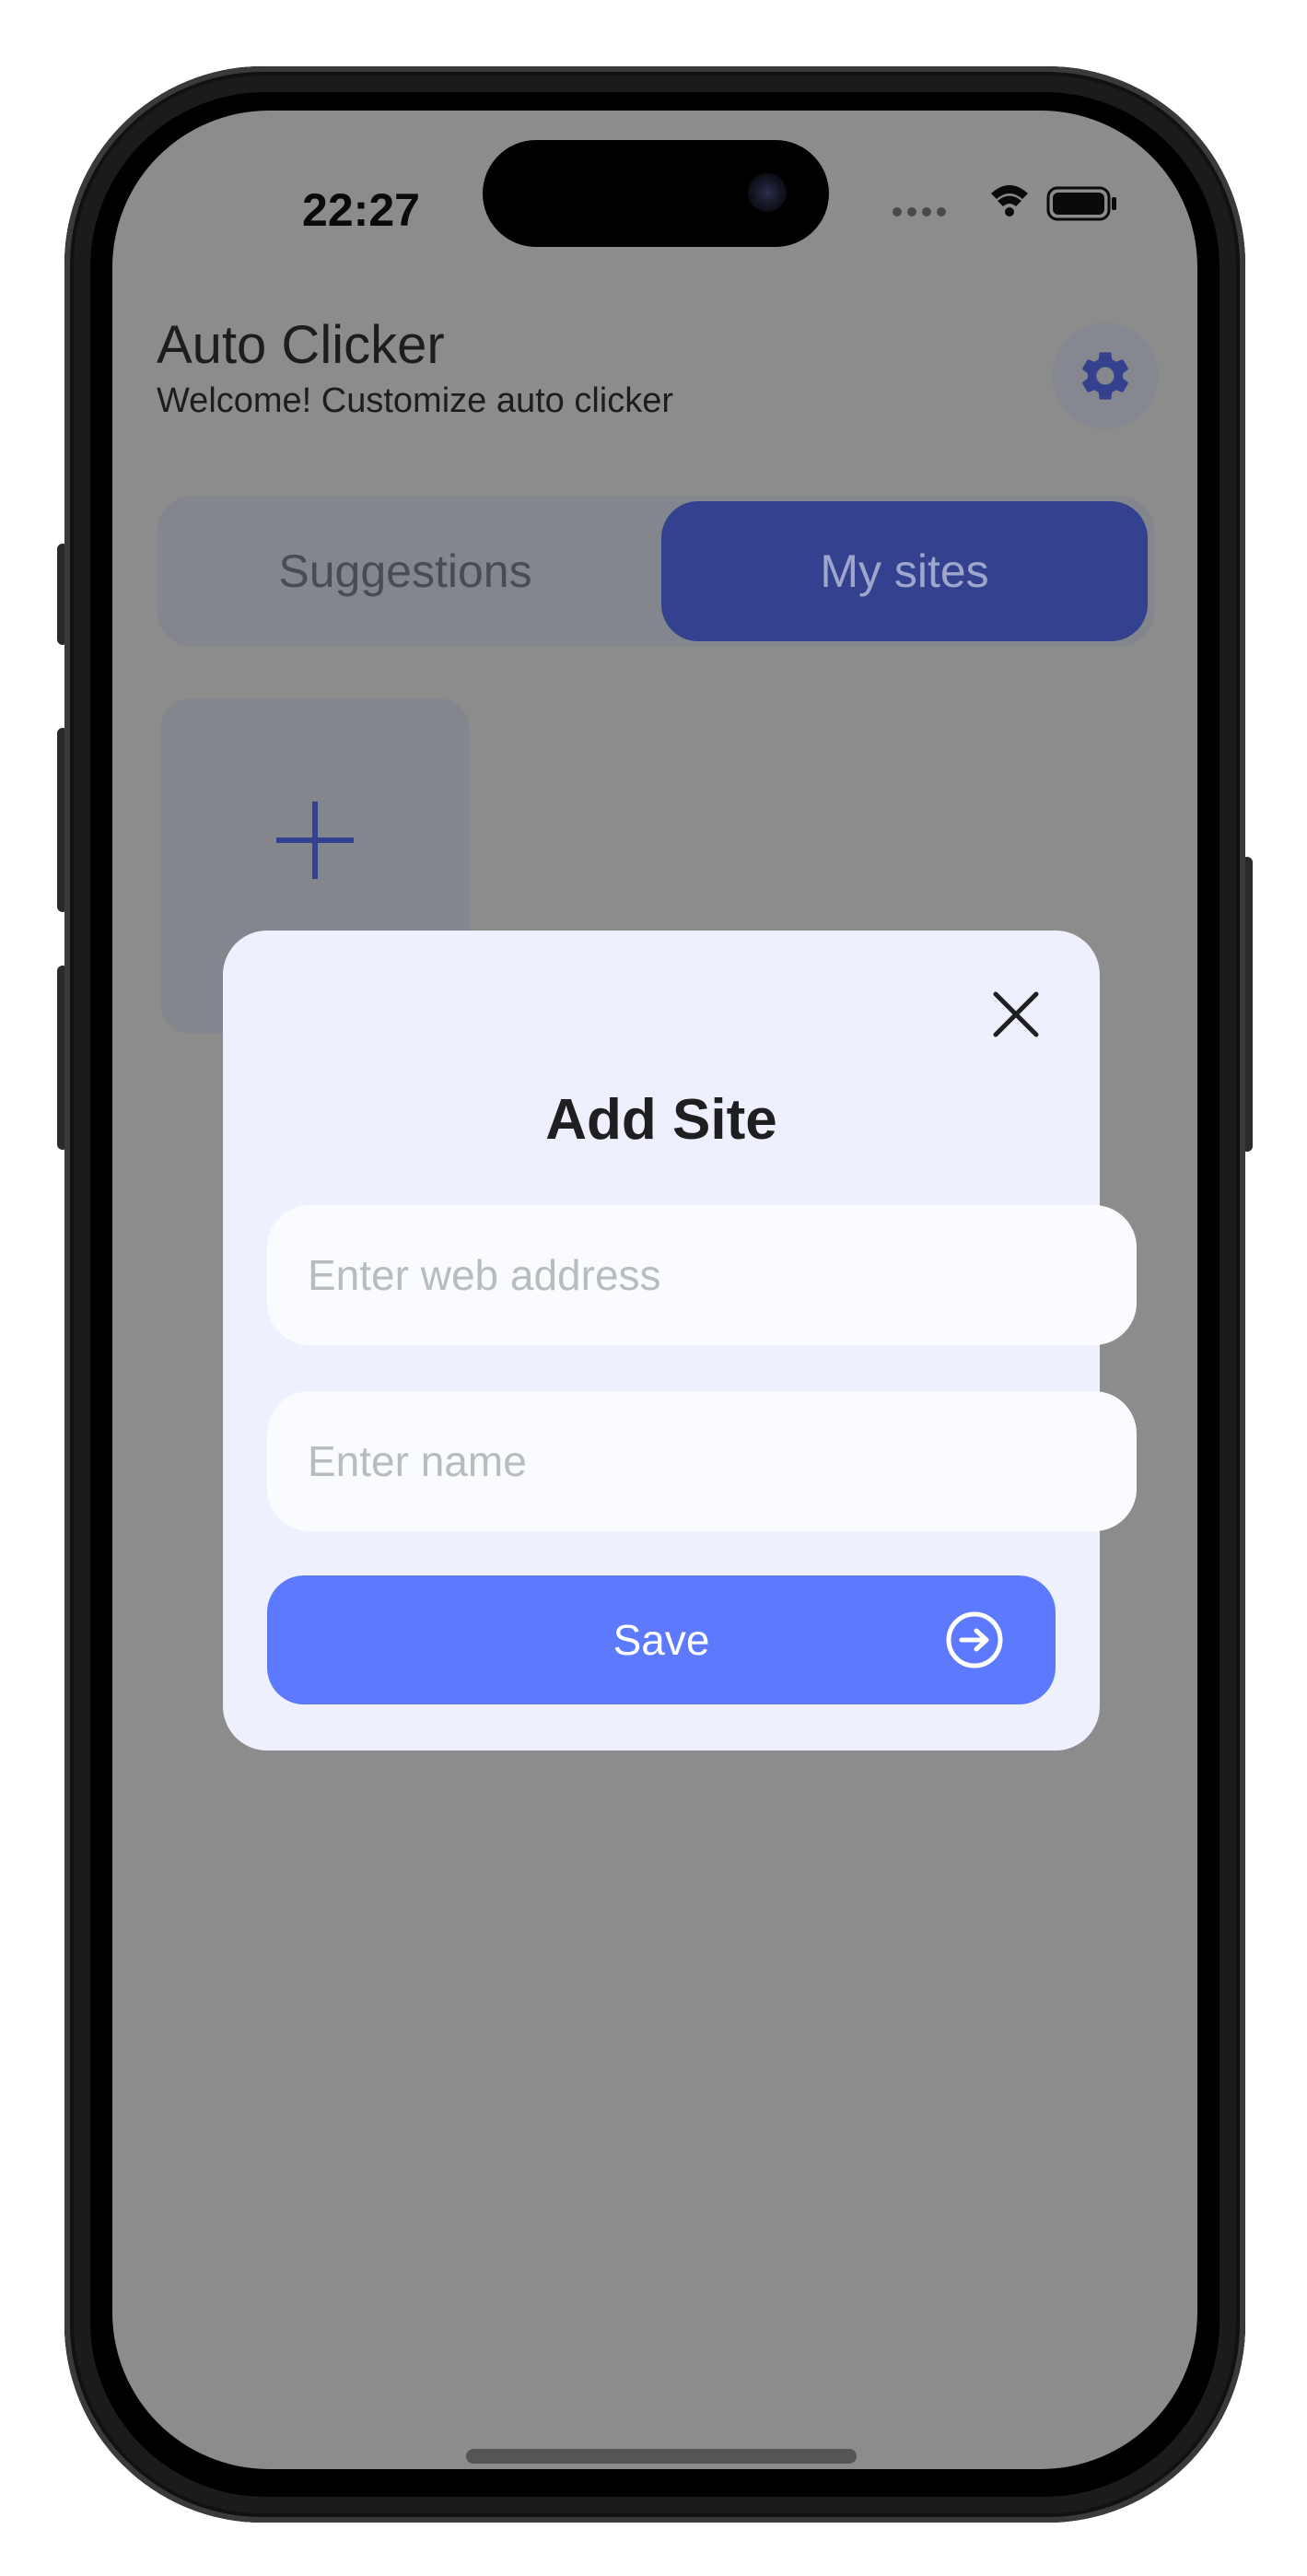  What do you see at coordinates (661, 1120) in the screenshot?
I see `dialog-title: Add Site` at bounding box center [661, 1120].